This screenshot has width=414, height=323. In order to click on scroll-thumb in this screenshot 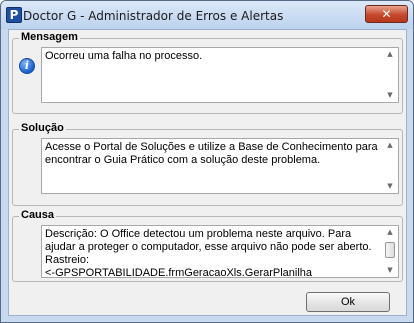, I will do `click(390, 250)`.